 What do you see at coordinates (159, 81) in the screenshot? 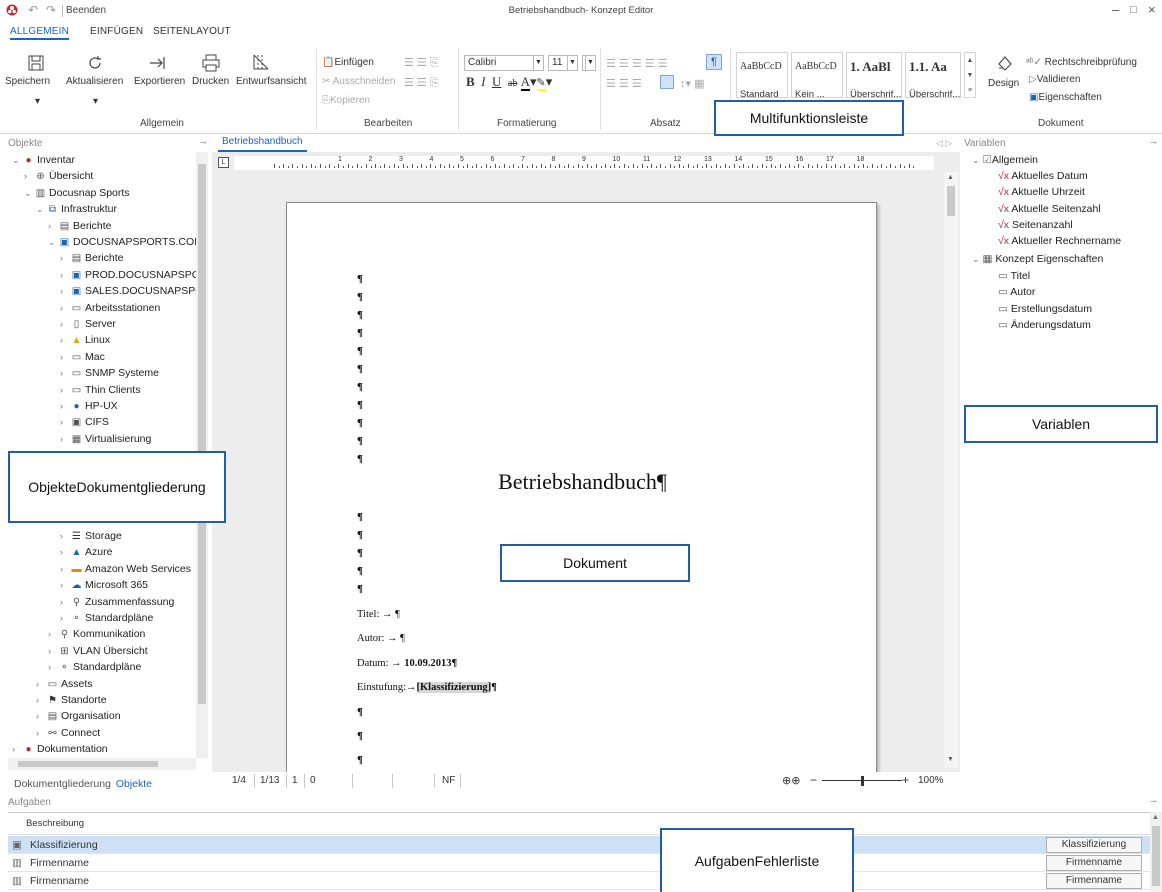
I see `export-button: Exportieren` at bounding box center [159, 81].